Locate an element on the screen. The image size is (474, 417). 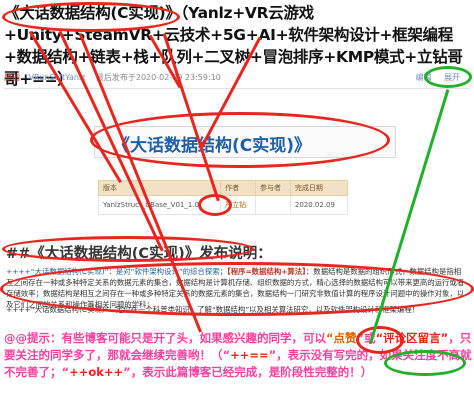
table-header: 版本 is located at coordinates (159, 188).